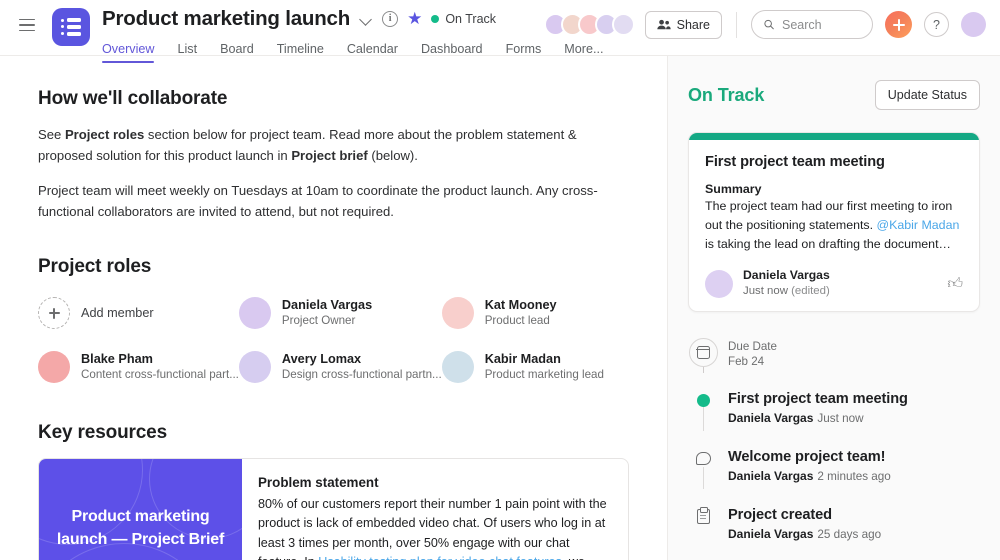 This screenshot has height=560, width=1000. Describe the element at coordinates (117, 313) in the screenshot. I see `add-member-label: Add member` at that location.